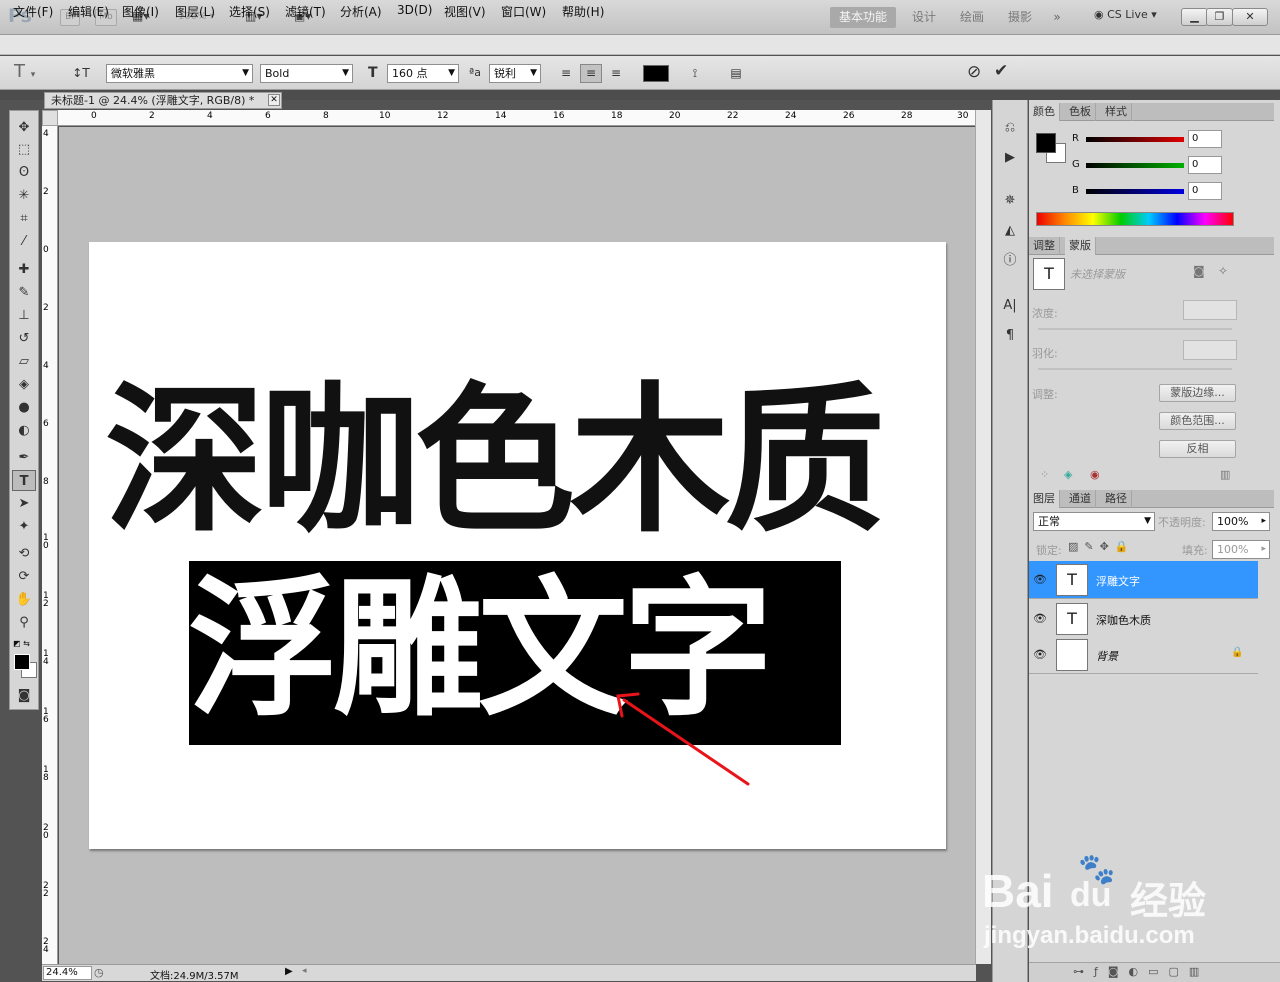  Describe the element at coordinates (1210, 310) in the screenshot. I see `density-field` at that location.